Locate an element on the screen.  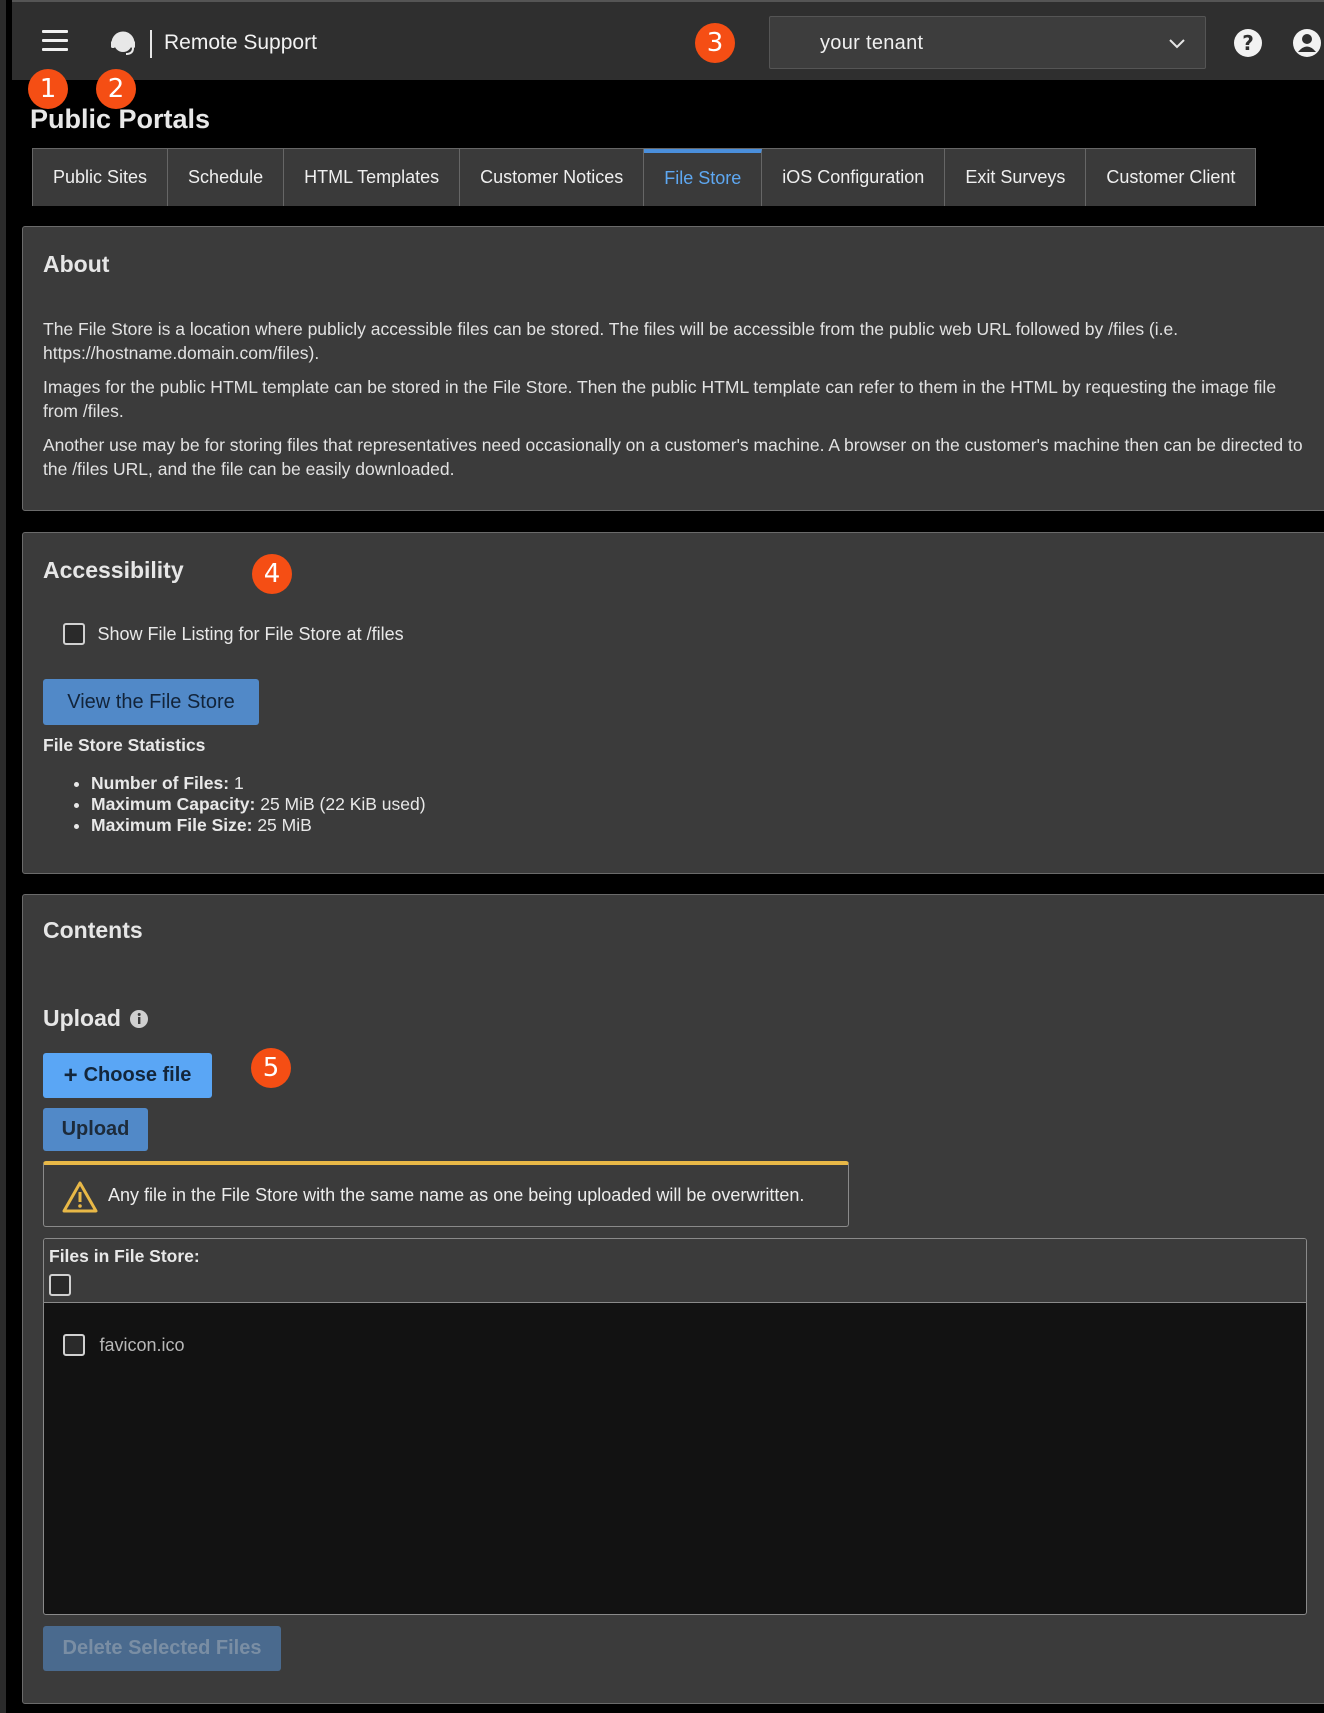
upload-button: Upload is located at coordinates (95, 1129).